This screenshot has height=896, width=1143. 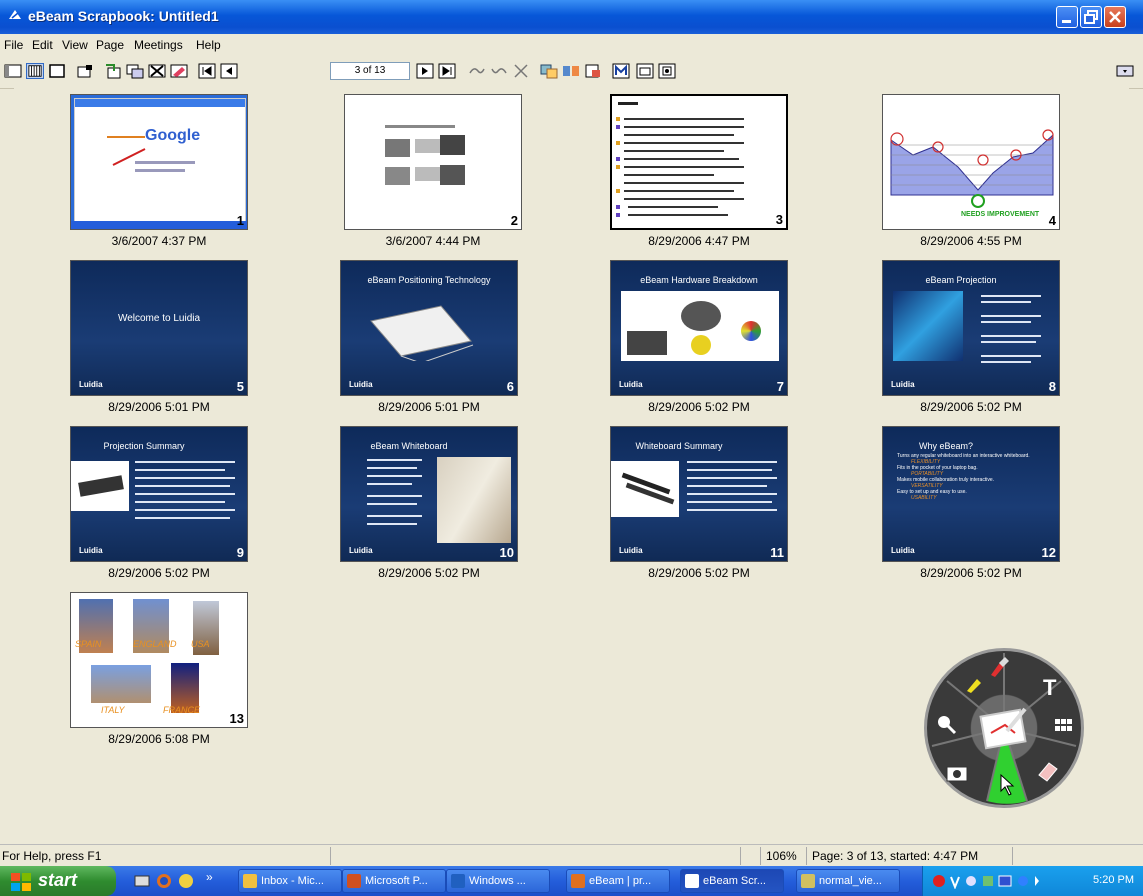 What do you see at coordinates (957, 772) in the screenshot?
I see `camera-icon` at bounding box center [957, 772].